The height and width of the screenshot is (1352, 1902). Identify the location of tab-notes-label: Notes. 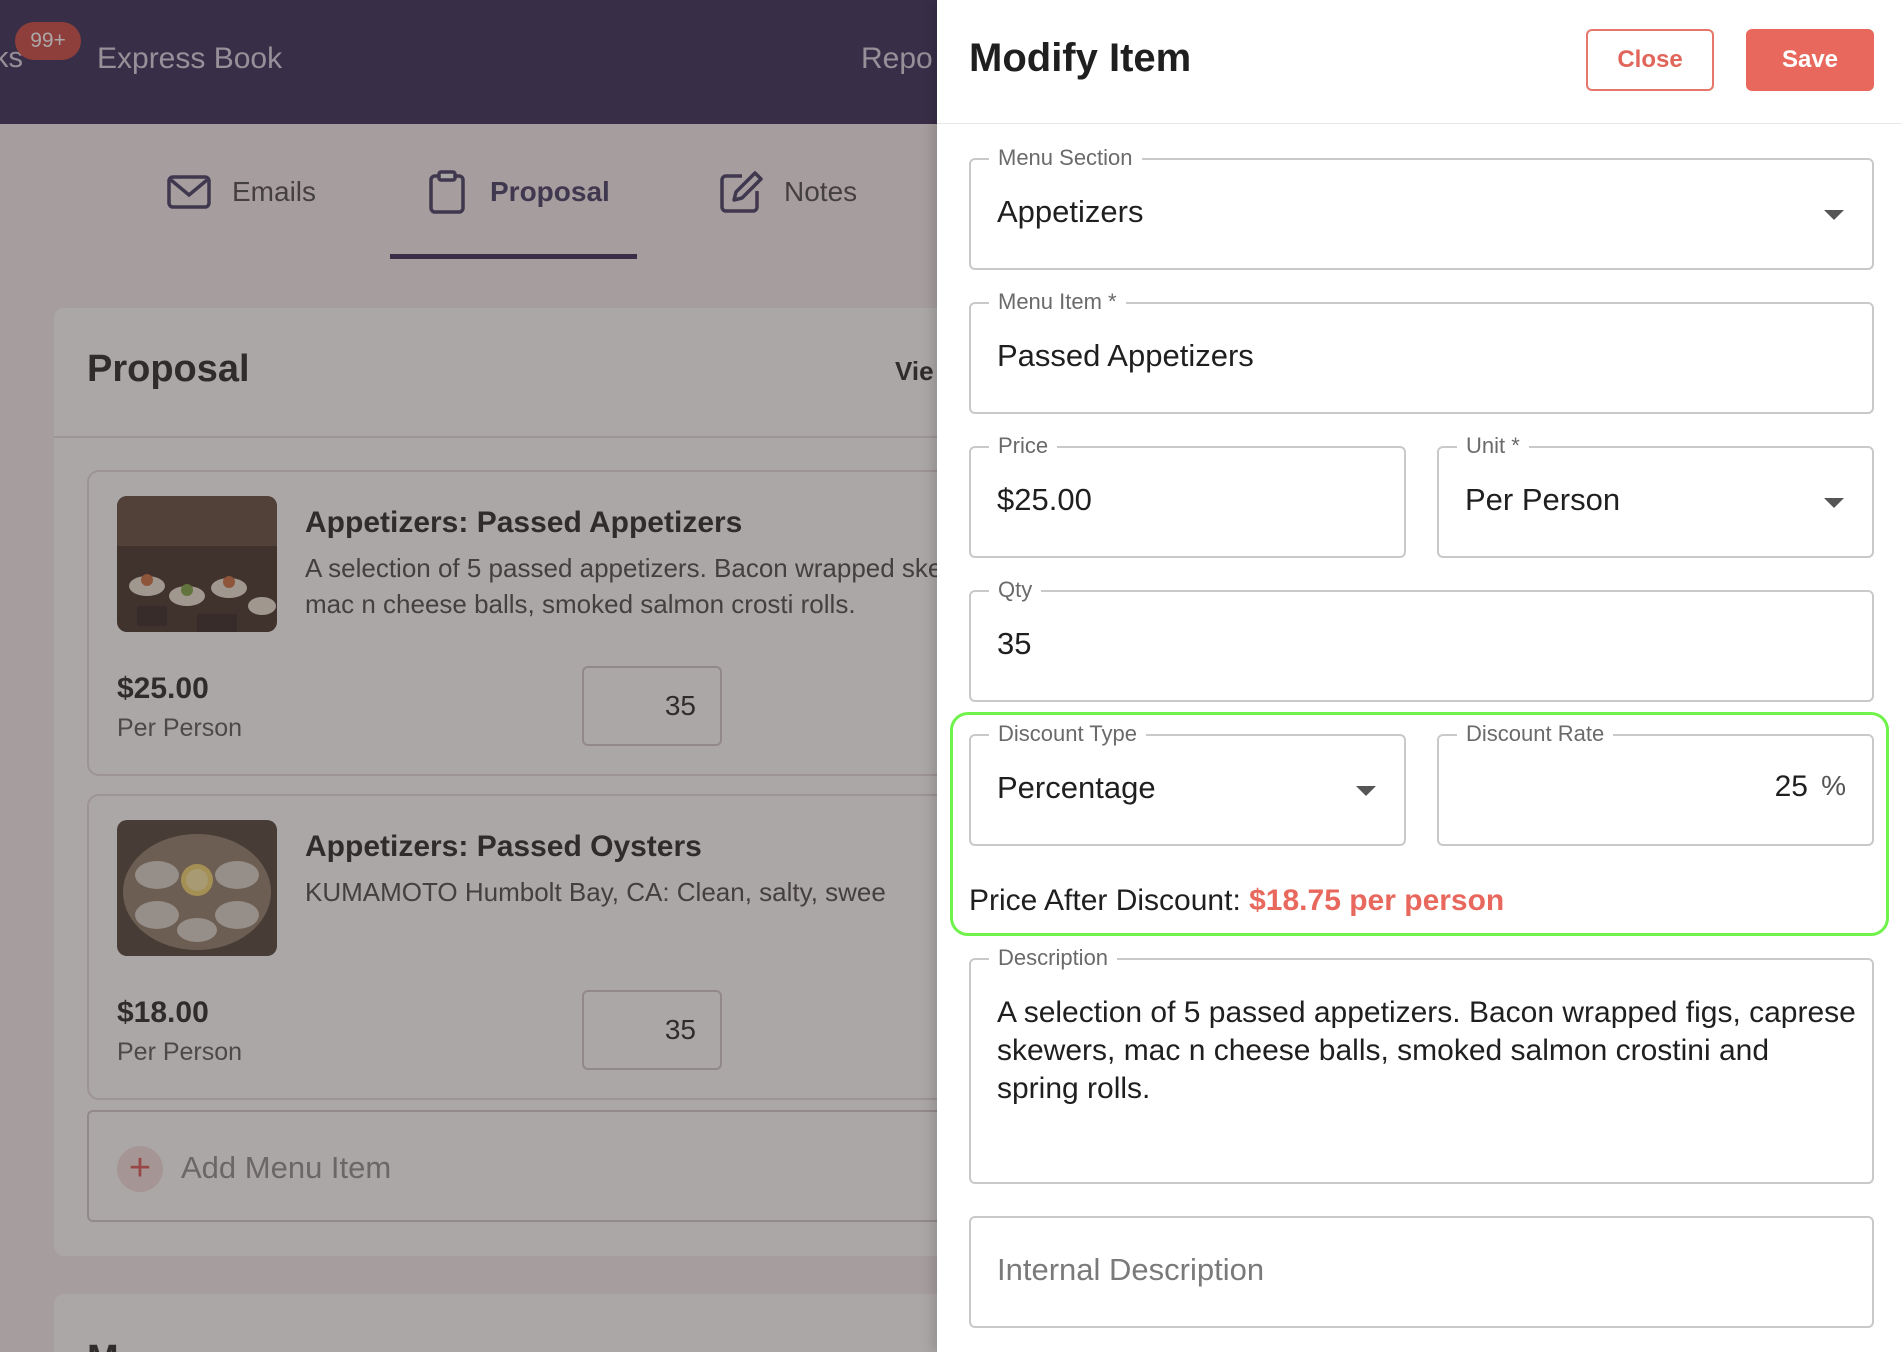
(821, 191).